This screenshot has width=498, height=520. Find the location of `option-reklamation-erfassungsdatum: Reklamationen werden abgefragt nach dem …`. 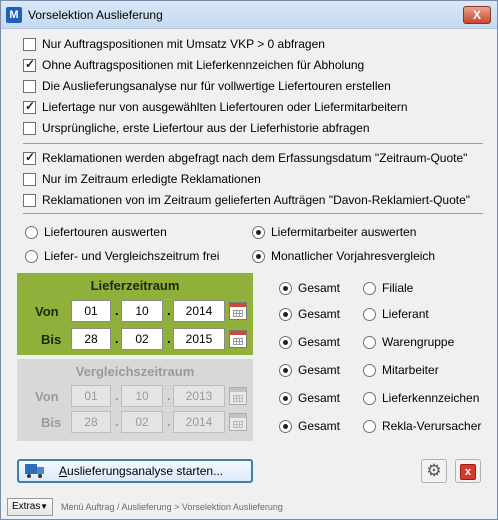

option-reklamation-erfassungsdatum: Reklamationen werden abgefragt nach dem … is located at coordinates (245, 158).